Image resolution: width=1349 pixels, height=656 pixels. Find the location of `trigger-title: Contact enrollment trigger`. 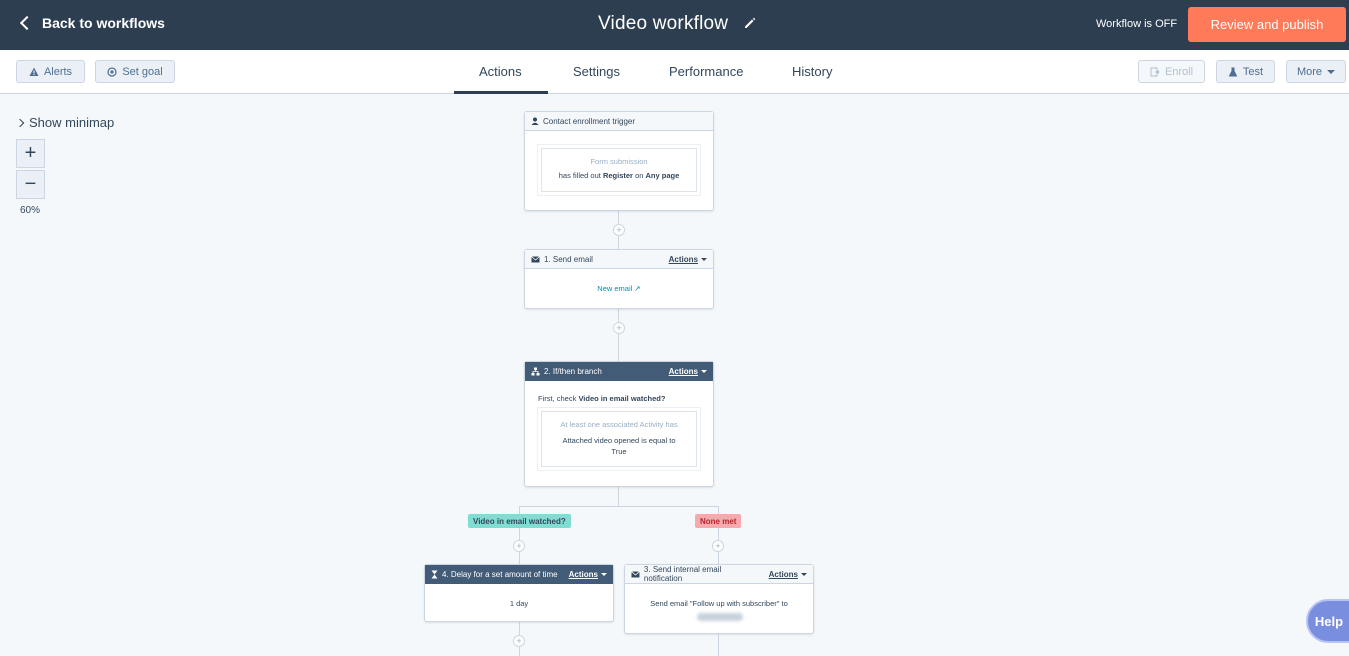

trigger-title: Contact enrollment trigger is located at coordinates (589, 121).